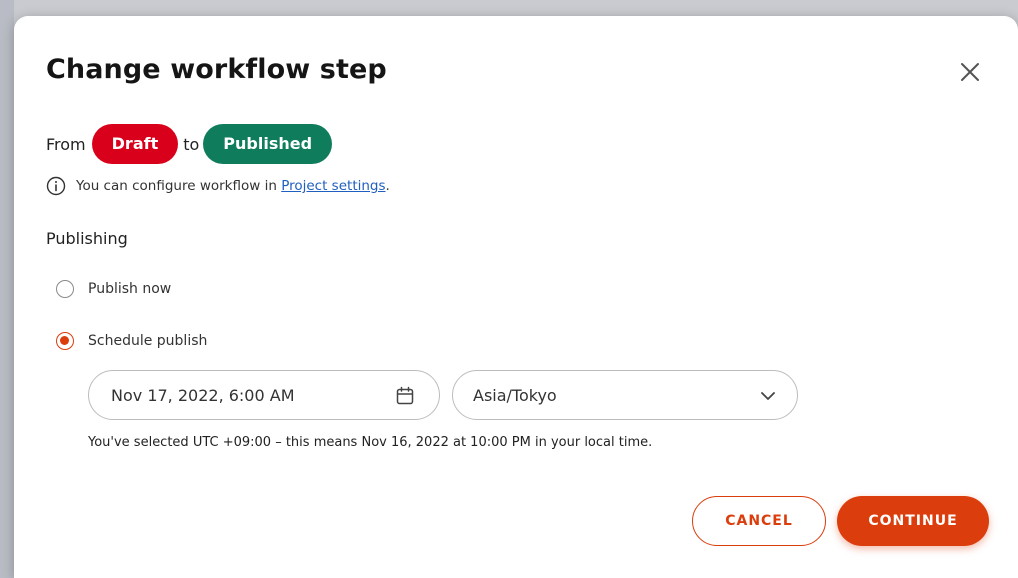 The height and width of the screenshot is (578, 1018). I want to click on publish-now-option: Publish now, so click(113, 289).